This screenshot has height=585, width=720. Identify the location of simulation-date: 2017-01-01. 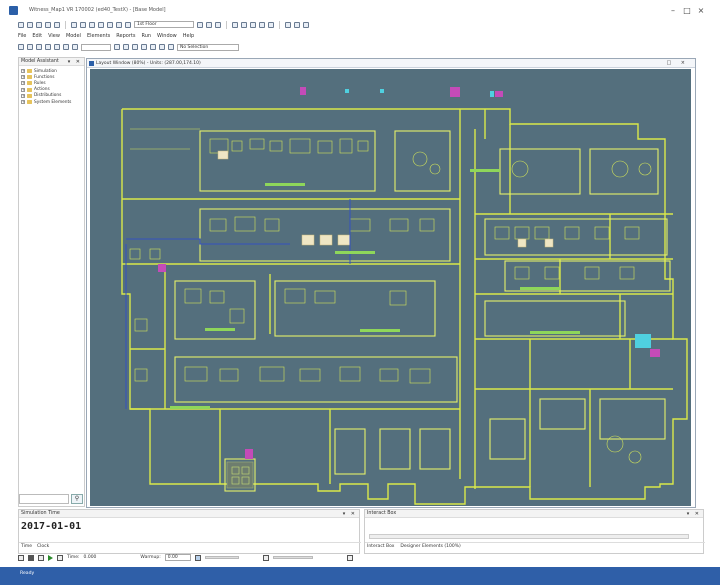
(51, 526).